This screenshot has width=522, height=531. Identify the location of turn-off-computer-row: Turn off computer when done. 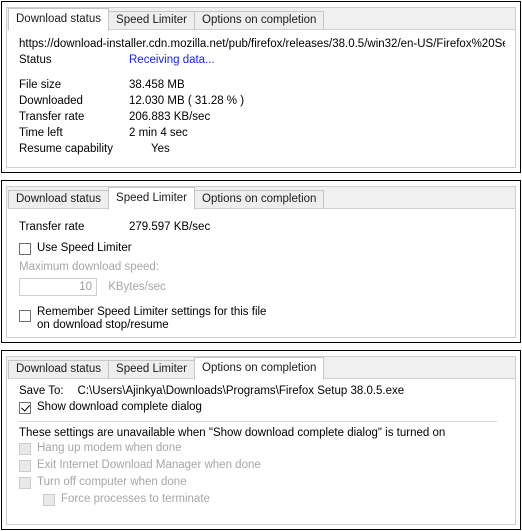
(262, 482).